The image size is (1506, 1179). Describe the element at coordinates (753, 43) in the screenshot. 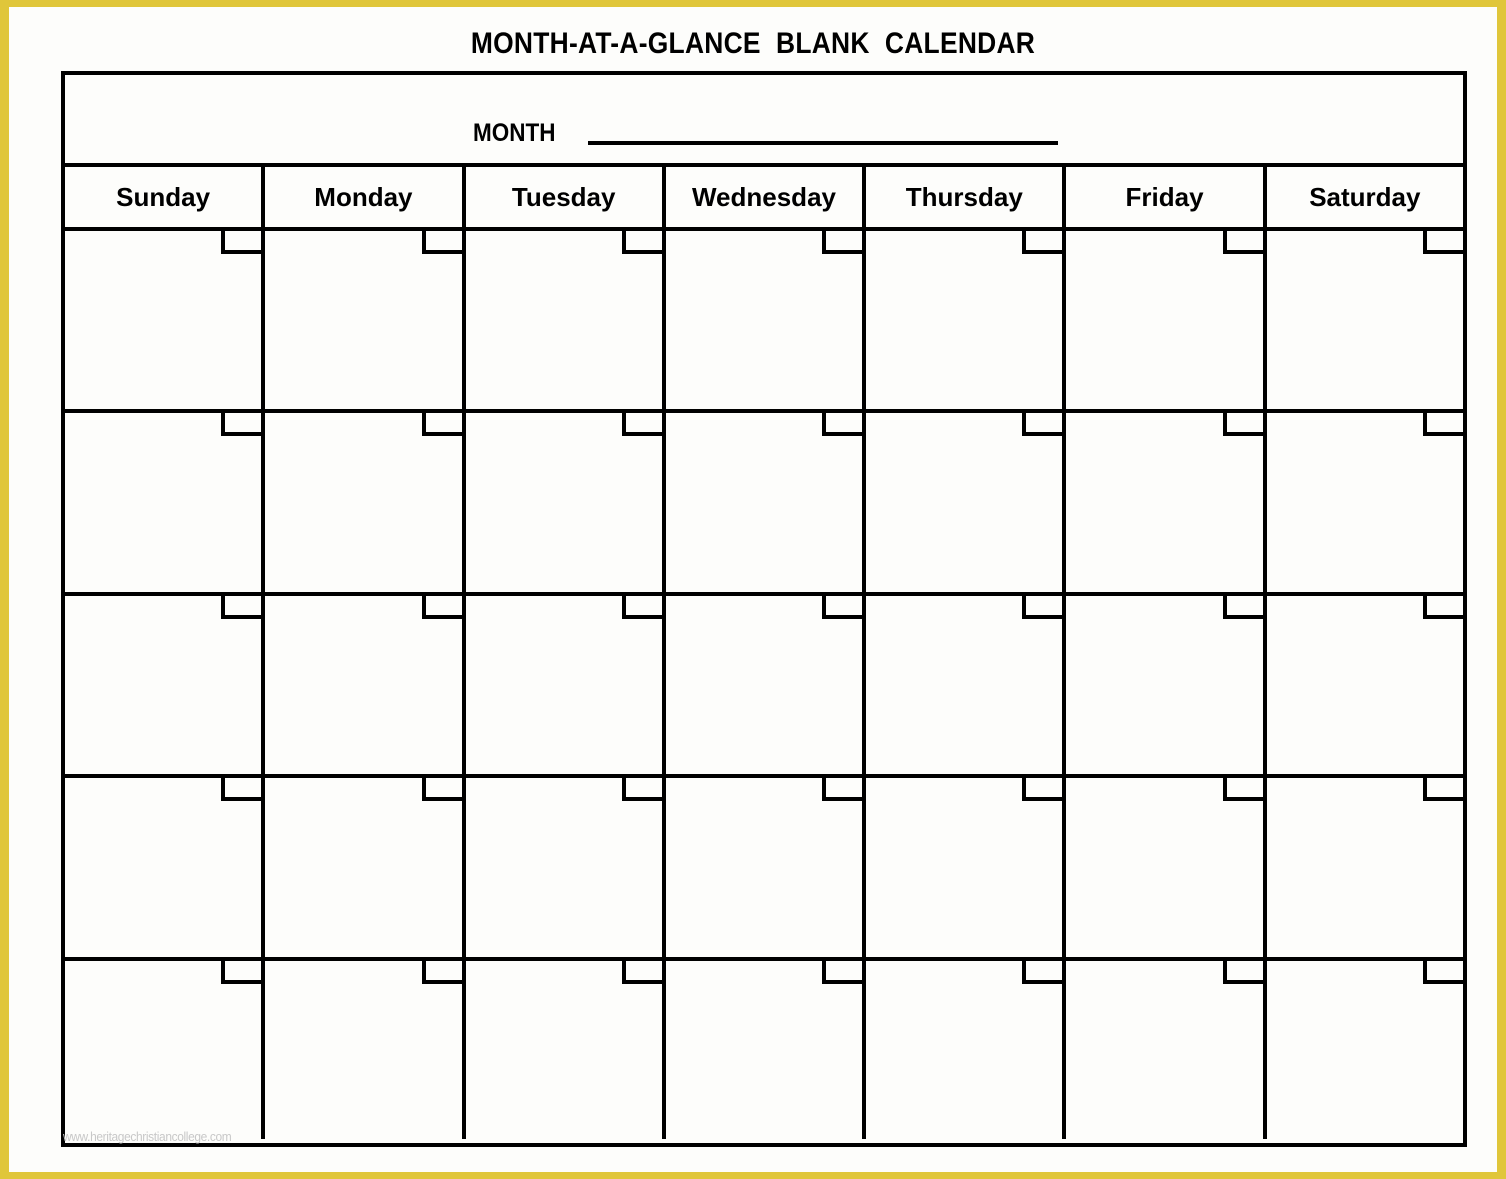

I see `page-title: MONTH-AT-A-GLANCE BLANK CALENDAR` at that location.